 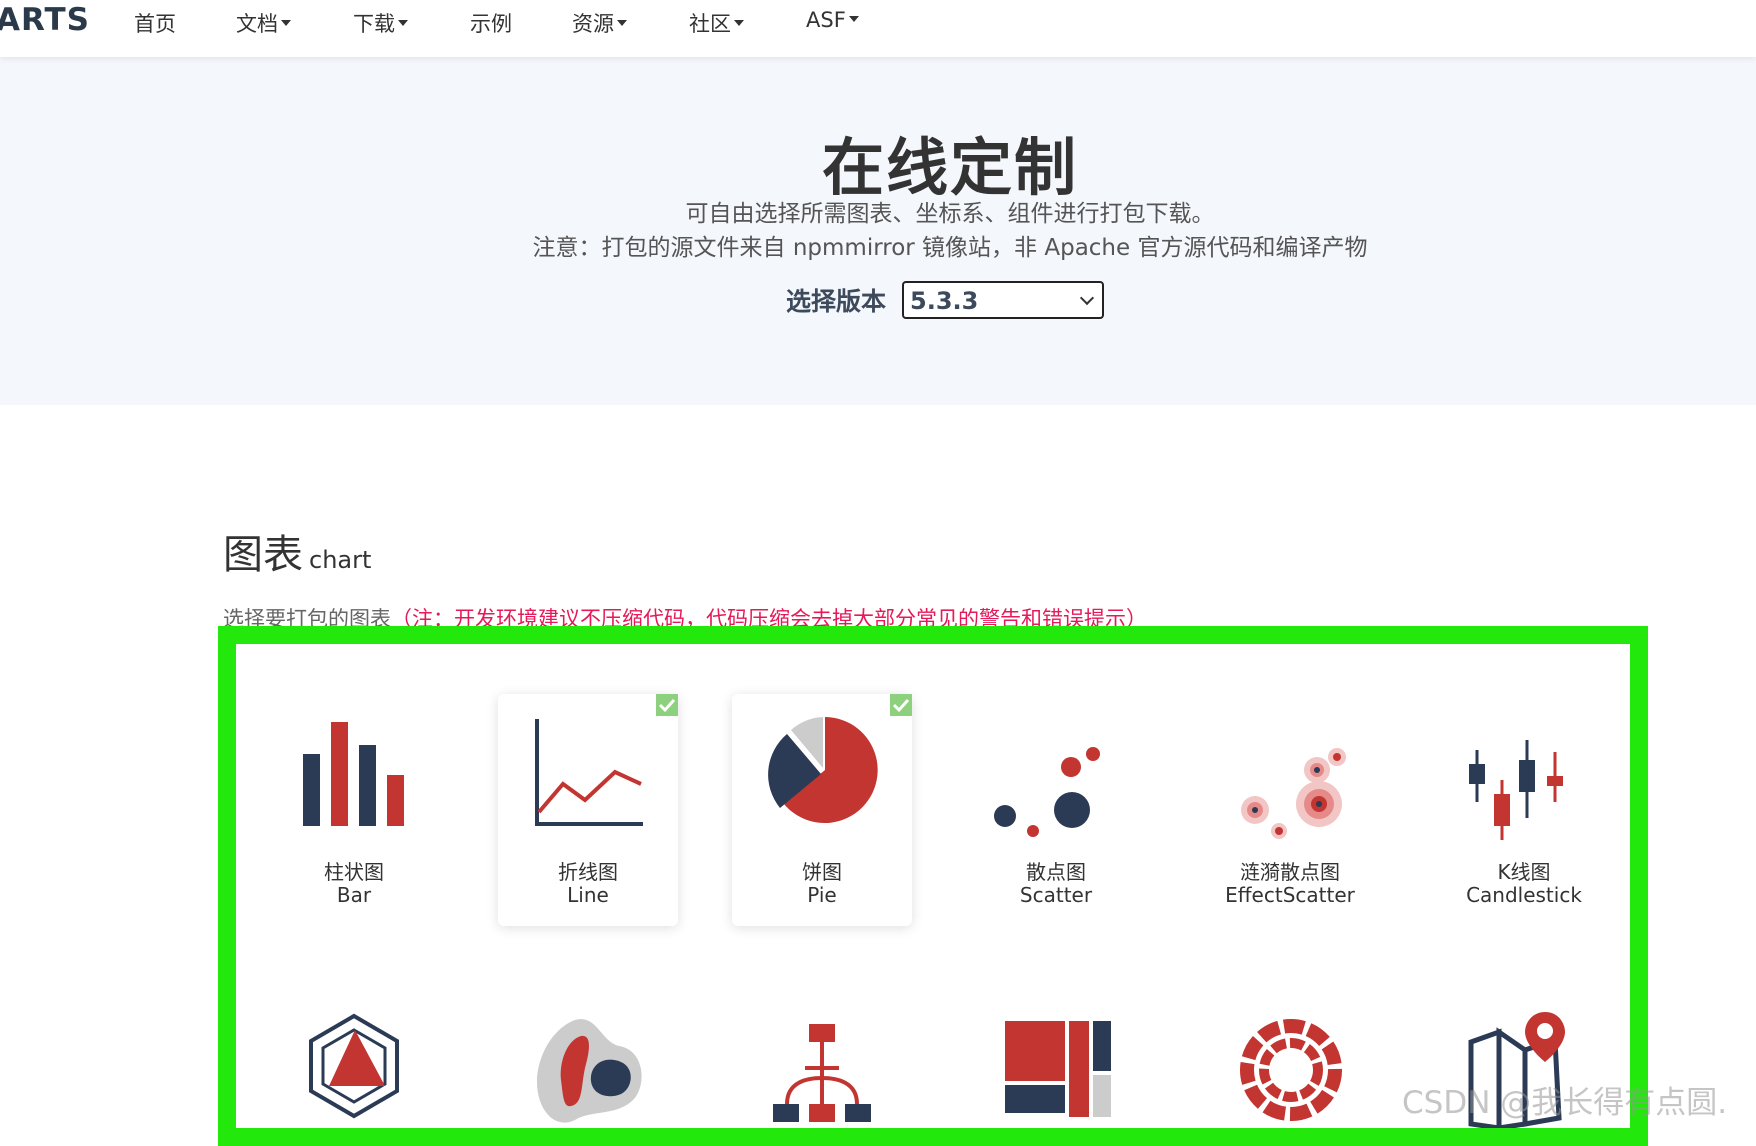 I want to click on sunburst-chart-icon, so click(x=1290, y=1071).